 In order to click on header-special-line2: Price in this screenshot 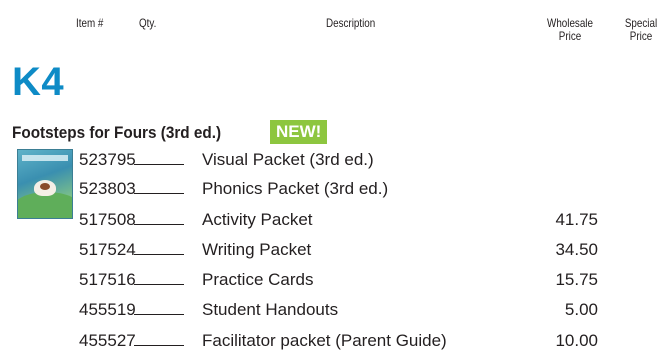, I will do `click(641, 36)`.